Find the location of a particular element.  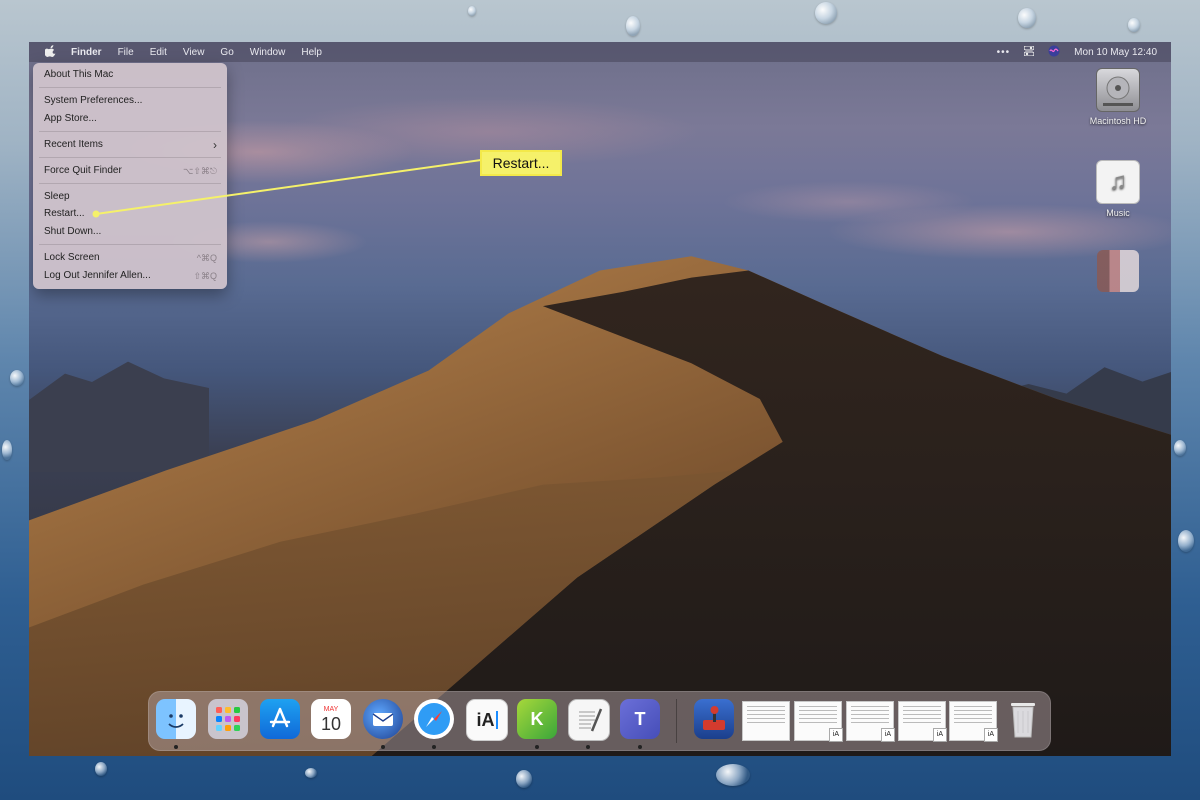

kindle-icon: K is located at coordinates (537, 719).